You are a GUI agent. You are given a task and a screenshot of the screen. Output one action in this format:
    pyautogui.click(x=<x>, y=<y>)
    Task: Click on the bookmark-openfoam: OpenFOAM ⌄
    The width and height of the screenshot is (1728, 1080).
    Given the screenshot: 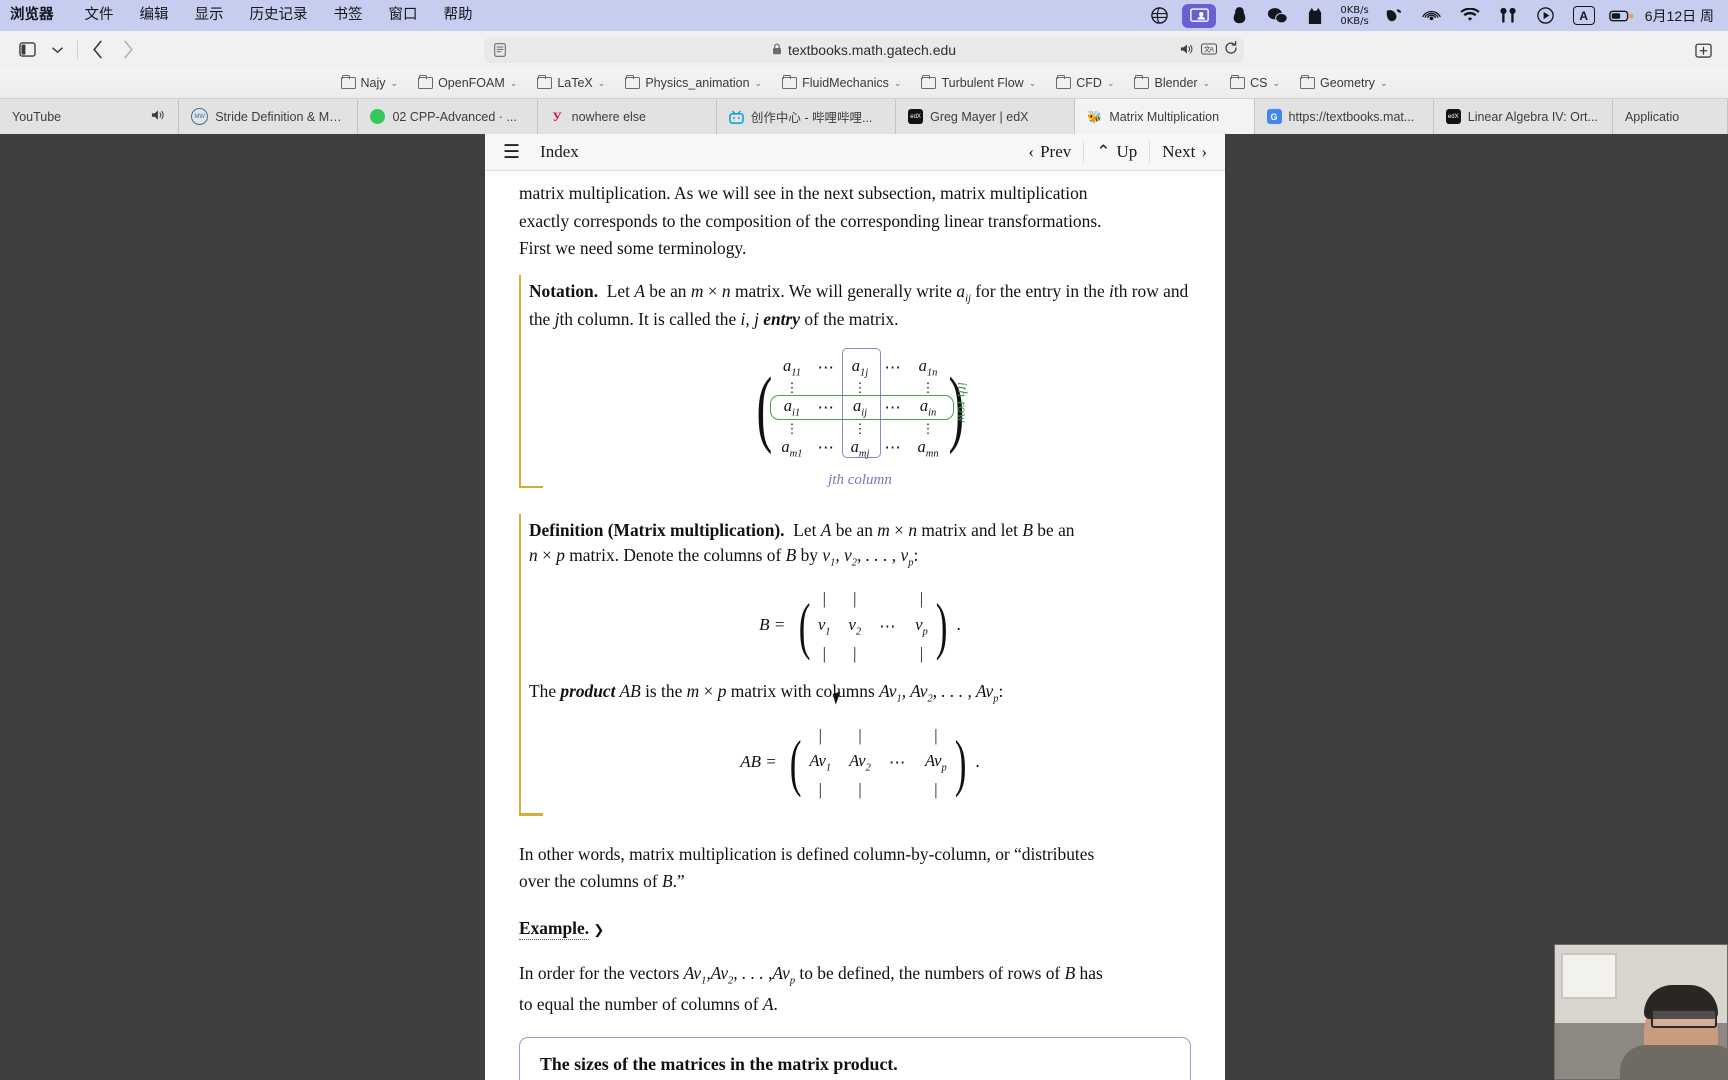 What is the action you would take?
    pyautogui.click(x=467, y=83)
    